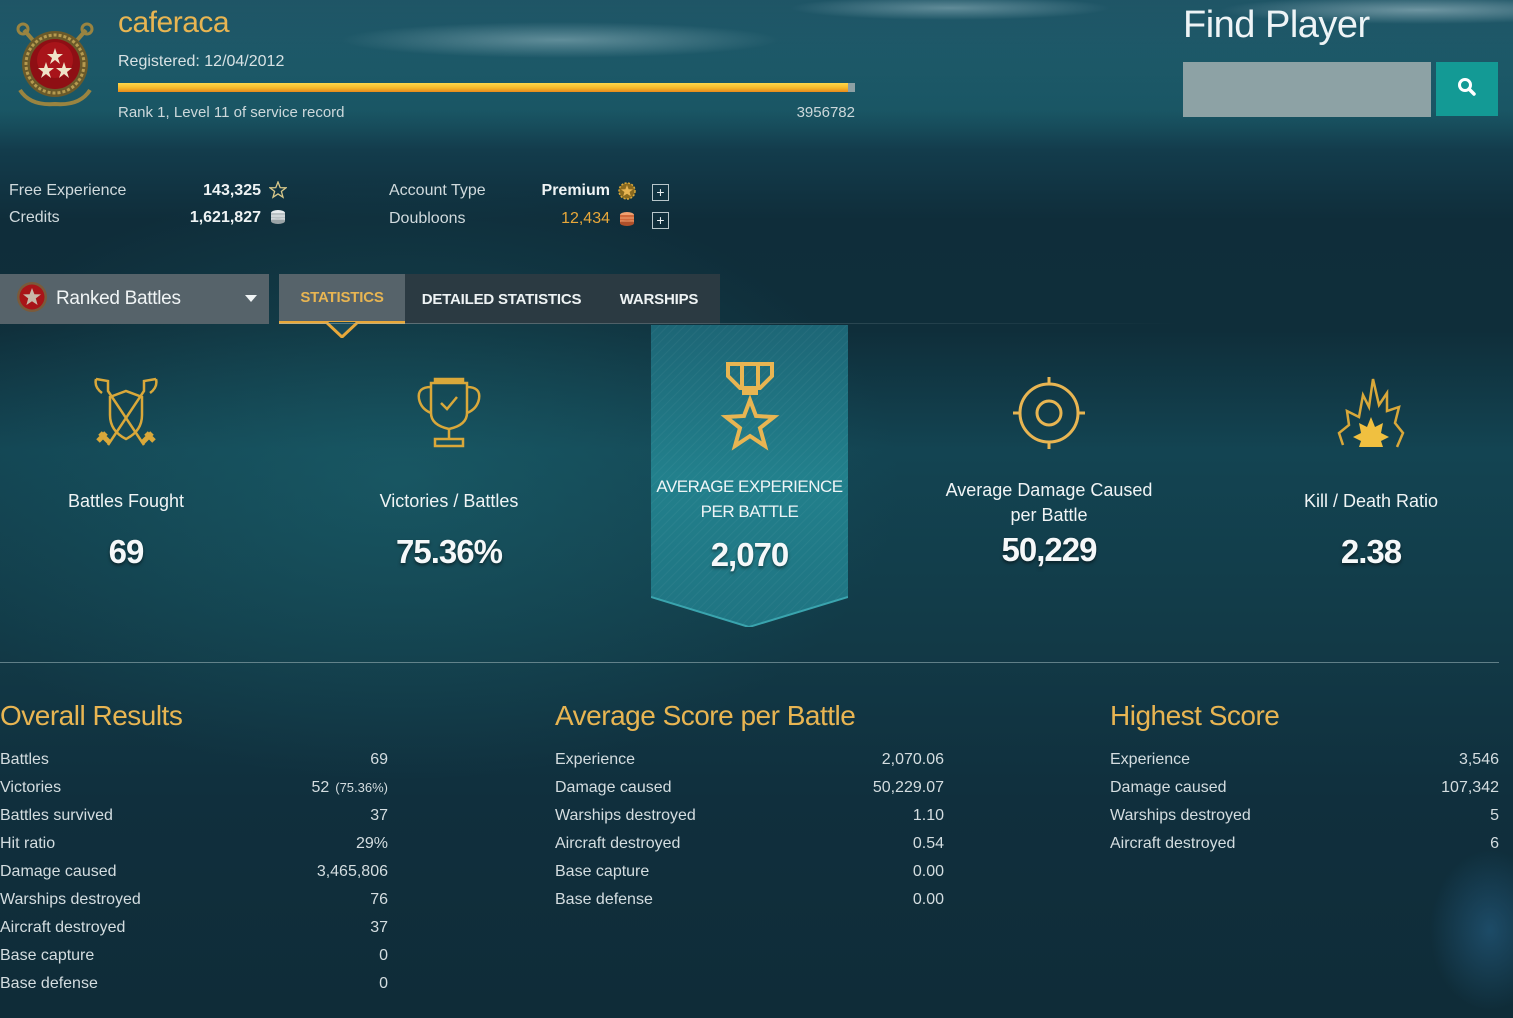 This screenshot has width=1513, height=1018. I want to click on row-value-text: 3,465,806, so click(352, 871).